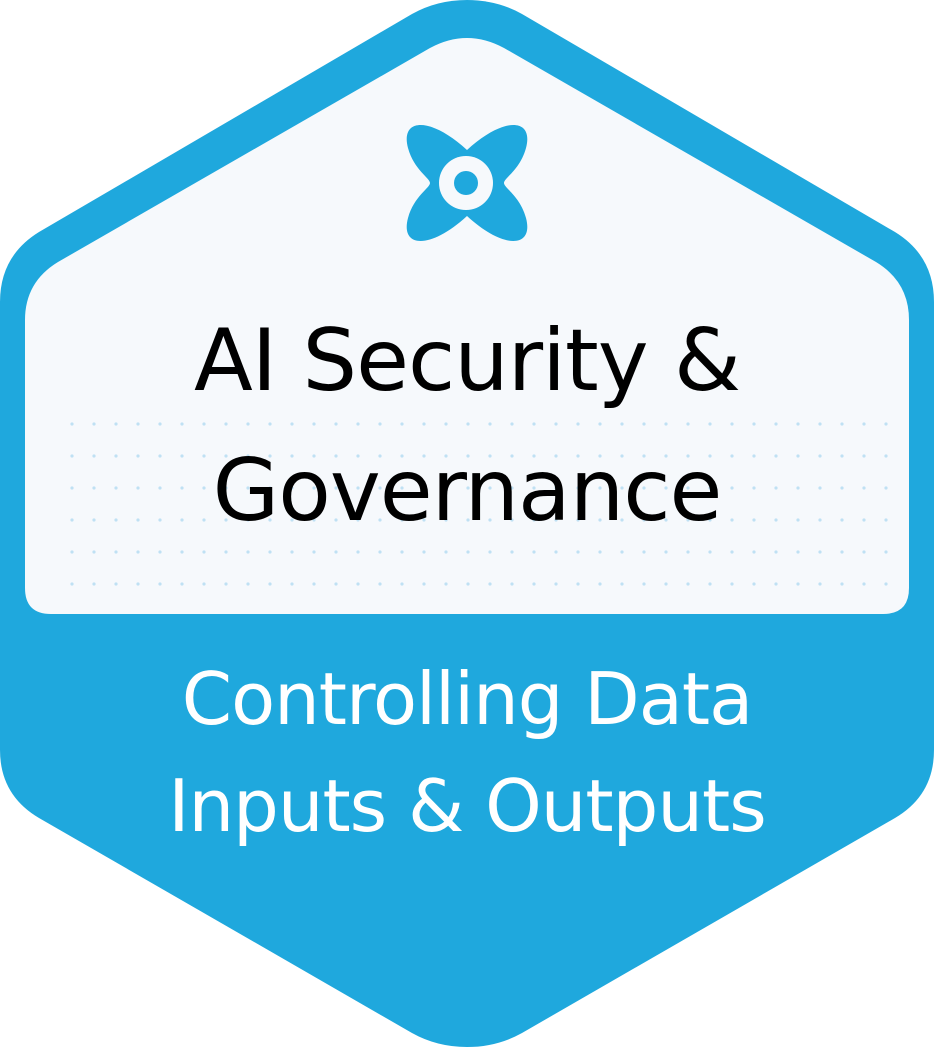 The image size is (934, 1047). I want to click on badge-subtitle-line-2: Inputs & Outputs, so click(467, 806).